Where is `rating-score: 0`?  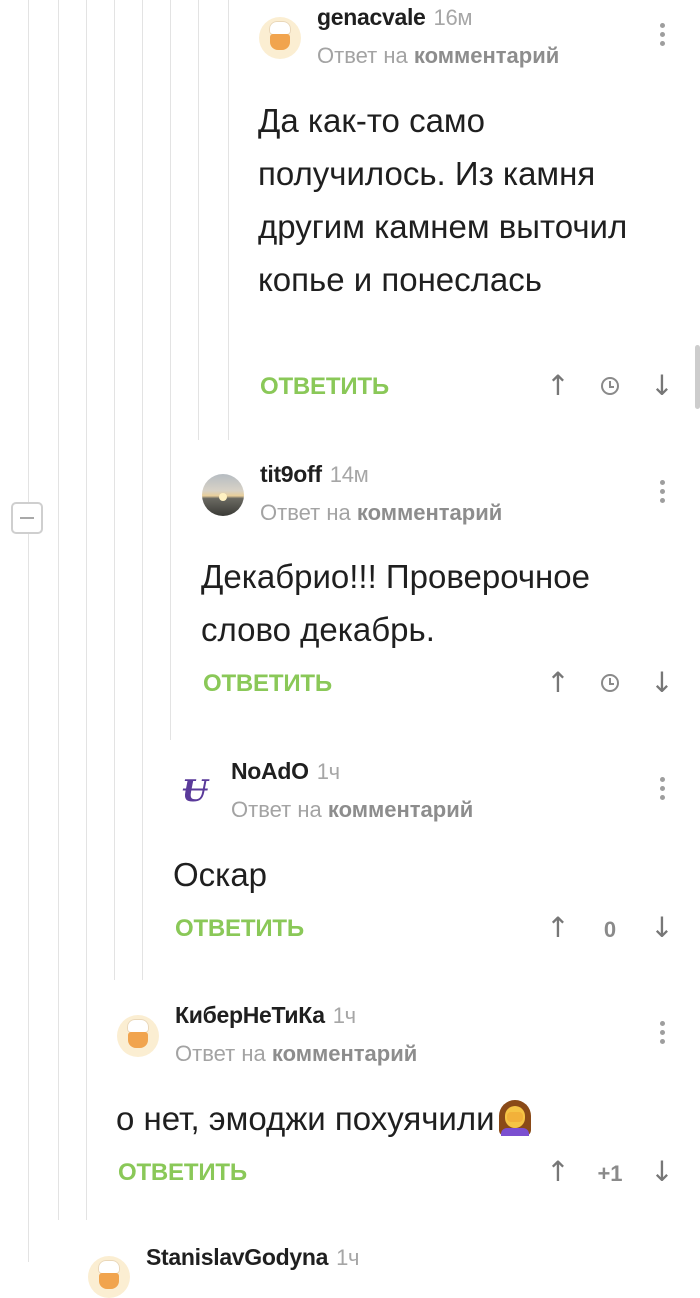
rating-score: 0 is located at coordinates (610, 929).